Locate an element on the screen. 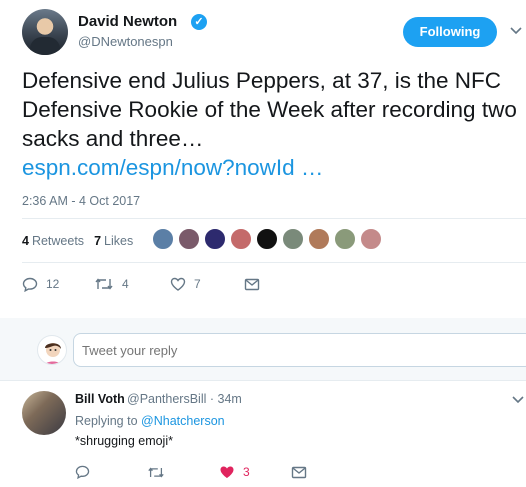  likes-stat: 7 Likes is located at coordinates (113, 241).